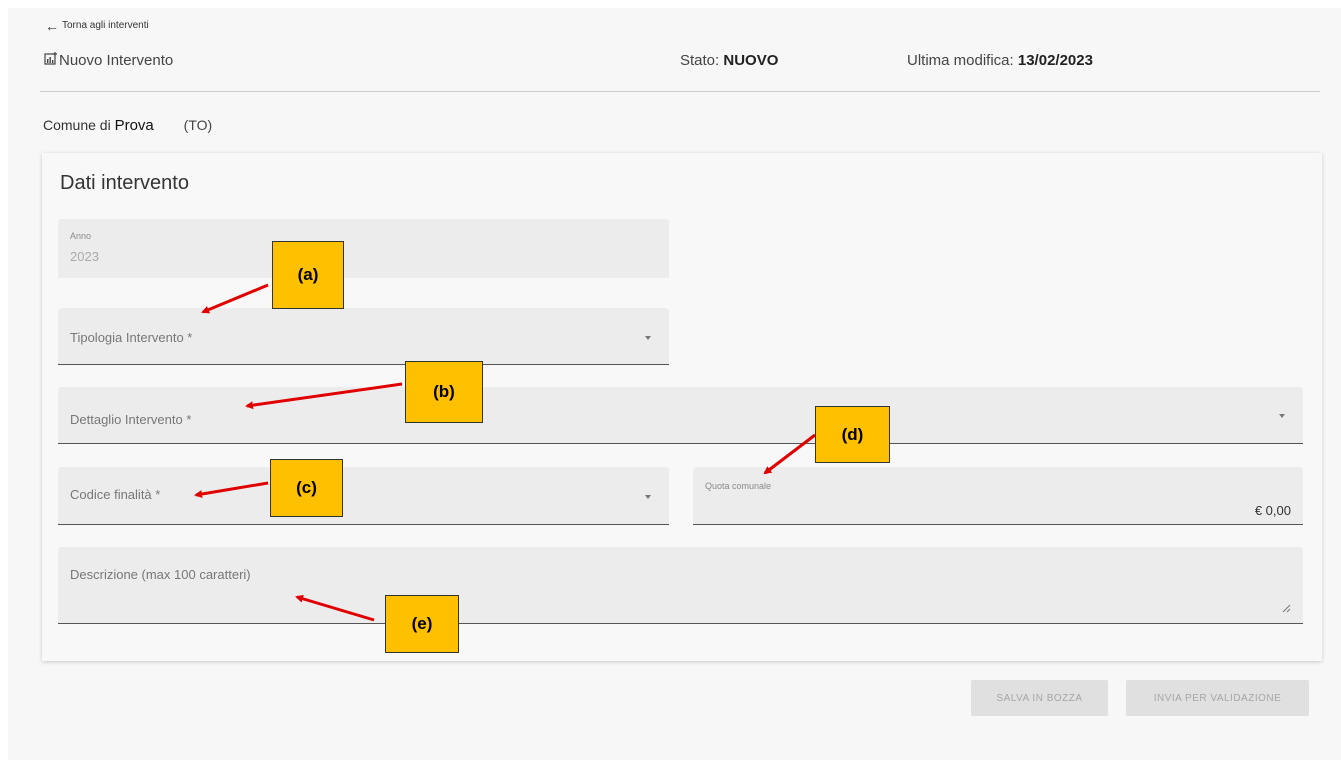 Image resolution: width=1341 pixels, height=760 pixels. Describe the element at coordinates (852, 434) in the screenshot. I see `callout-d: (d)` at that location.